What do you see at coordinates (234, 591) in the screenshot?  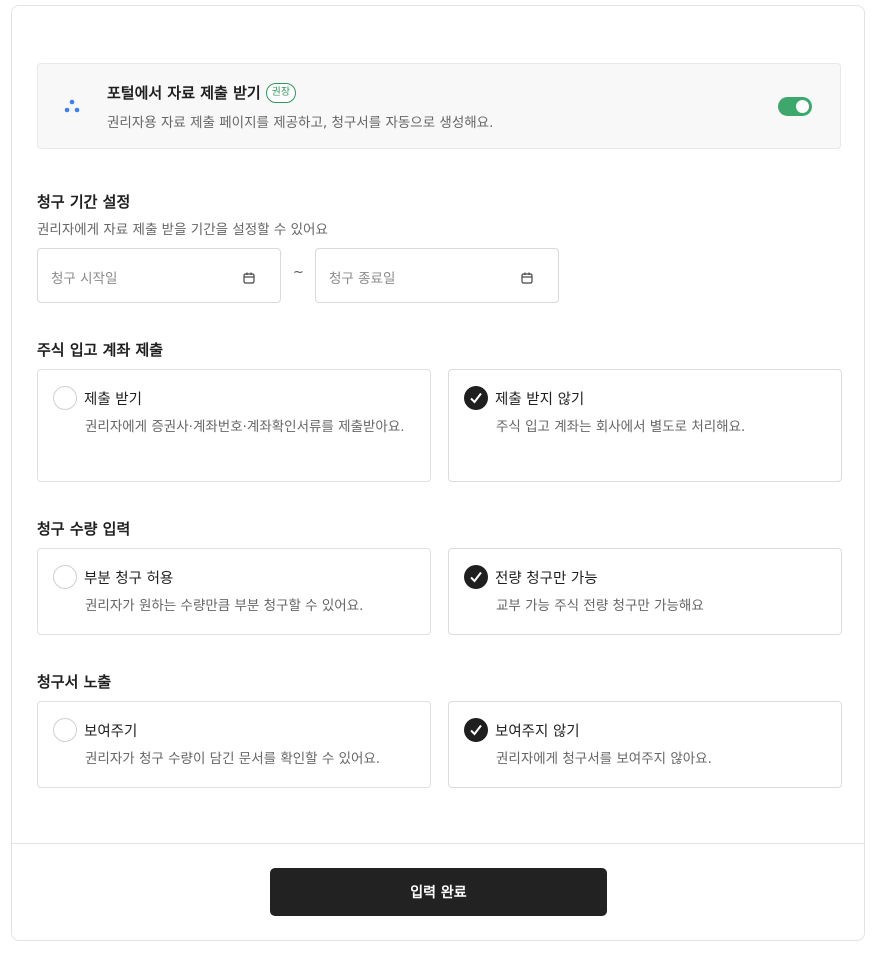 I see `quantity-option-partial: 부분 청구 허용 권리자가 원하는 수량만큼 부분 청구할 수 있어요.` at bounding box center [234, 591].